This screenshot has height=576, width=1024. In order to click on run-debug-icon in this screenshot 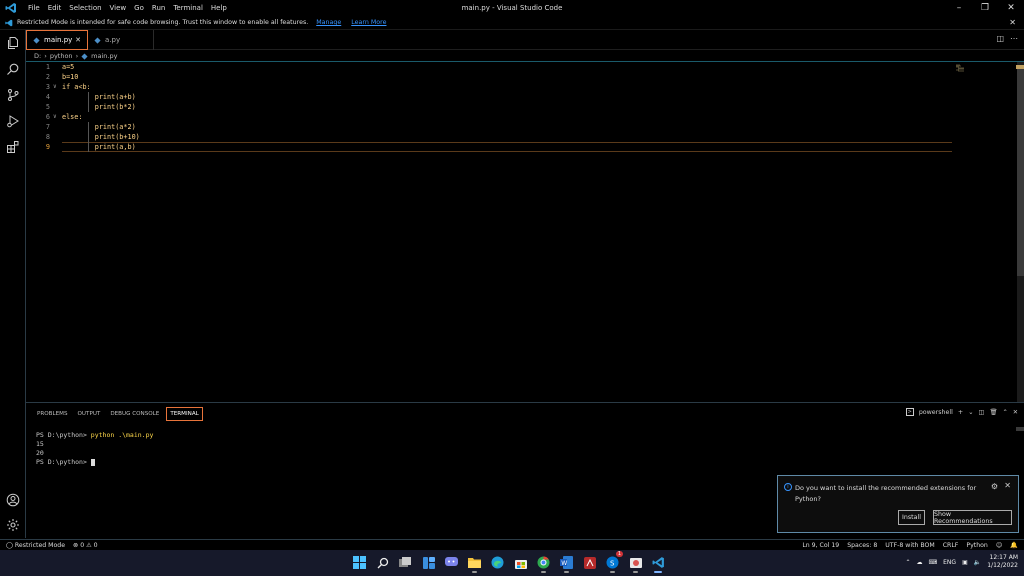, I will do `click(13, 121)`.